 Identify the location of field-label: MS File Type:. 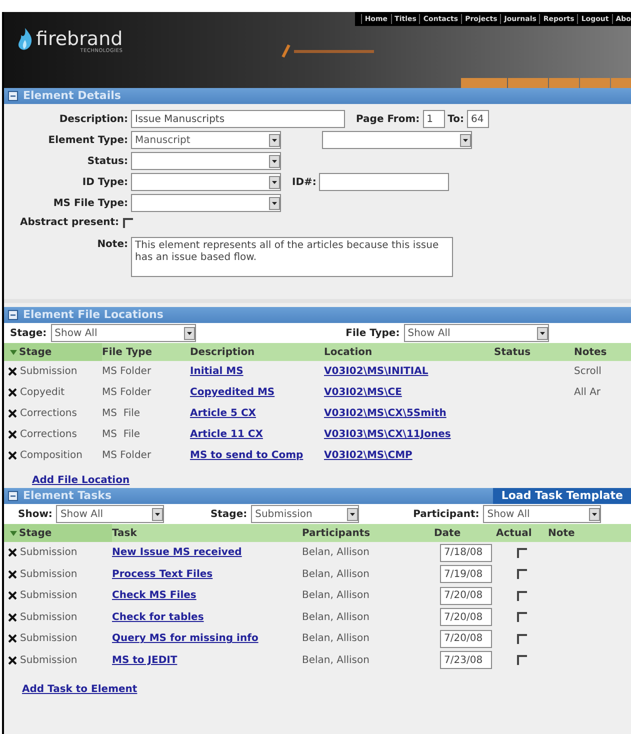
(90, 203).